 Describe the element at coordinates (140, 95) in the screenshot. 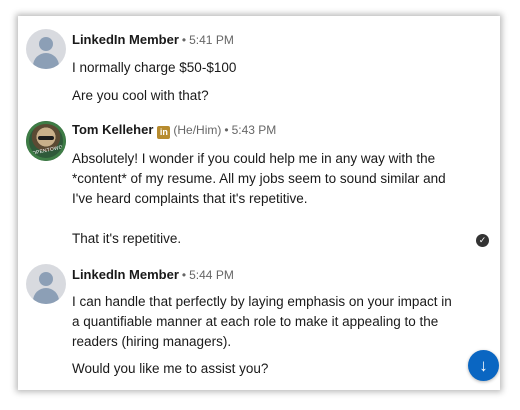

I see `message-text: Are you cool with that?` at that location.